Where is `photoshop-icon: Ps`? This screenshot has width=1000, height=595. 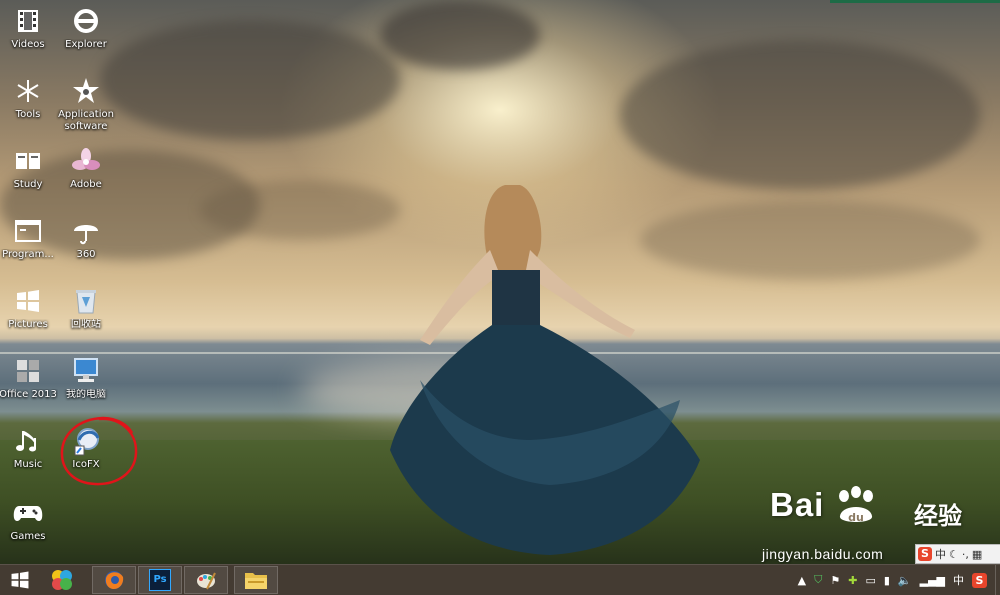 photoshop-icon: Ps is located at coordinates (160, 580).